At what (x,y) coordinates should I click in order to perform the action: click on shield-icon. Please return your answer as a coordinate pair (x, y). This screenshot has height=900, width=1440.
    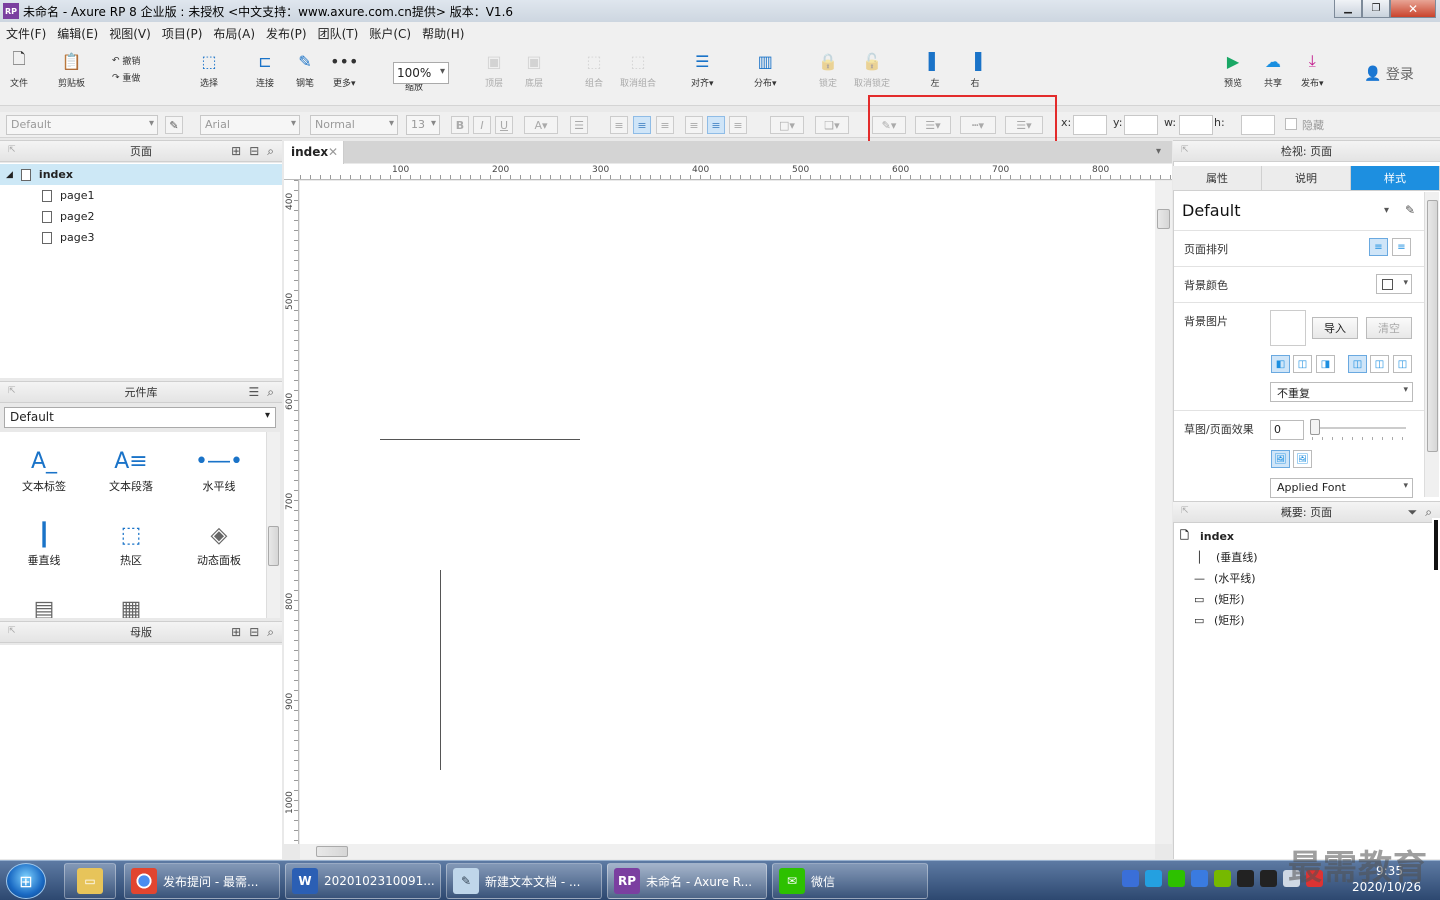
    Looking at the image, I should click on (1199, 878).